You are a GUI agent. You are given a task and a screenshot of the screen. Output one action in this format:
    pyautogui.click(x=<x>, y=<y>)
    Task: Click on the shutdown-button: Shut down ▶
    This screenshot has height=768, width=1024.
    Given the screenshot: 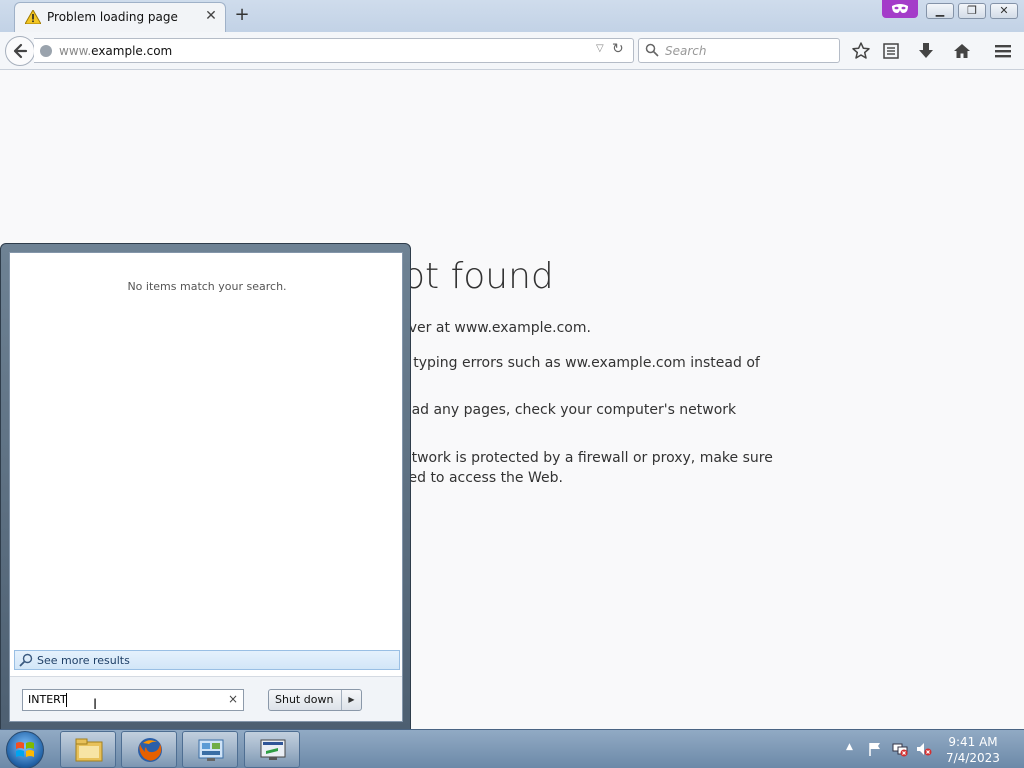 What is the action you would take?
    pyautogui.click(x=315, y=700)
    